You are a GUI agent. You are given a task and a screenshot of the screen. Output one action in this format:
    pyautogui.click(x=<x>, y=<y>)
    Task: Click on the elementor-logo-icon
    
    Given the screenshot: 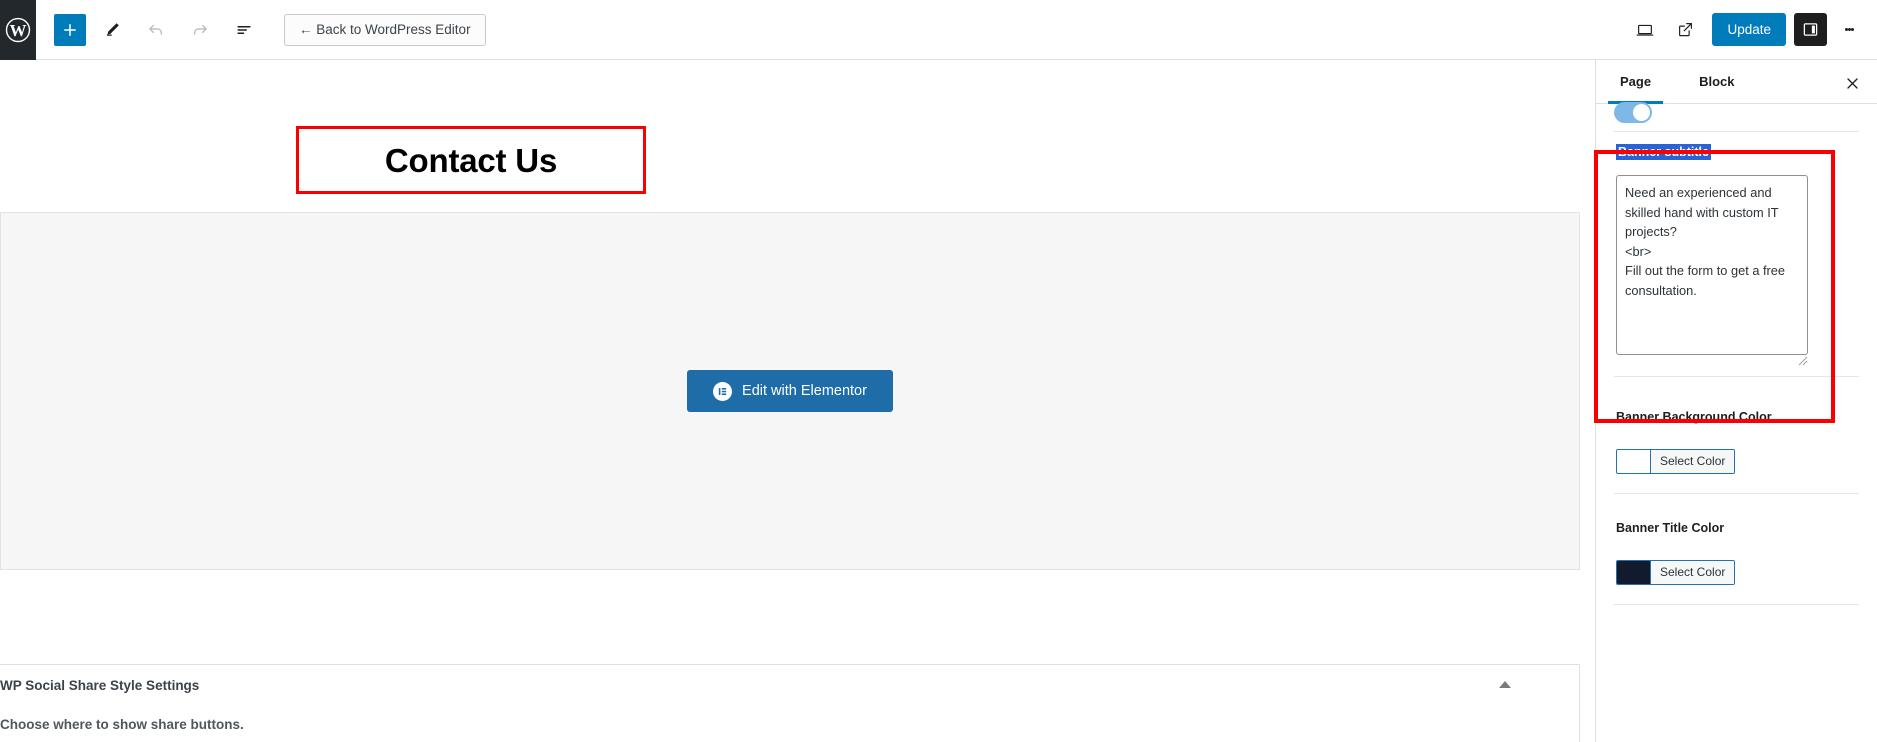 What is the action you would take?
    pyautogui.click(x=723, y=391)
    